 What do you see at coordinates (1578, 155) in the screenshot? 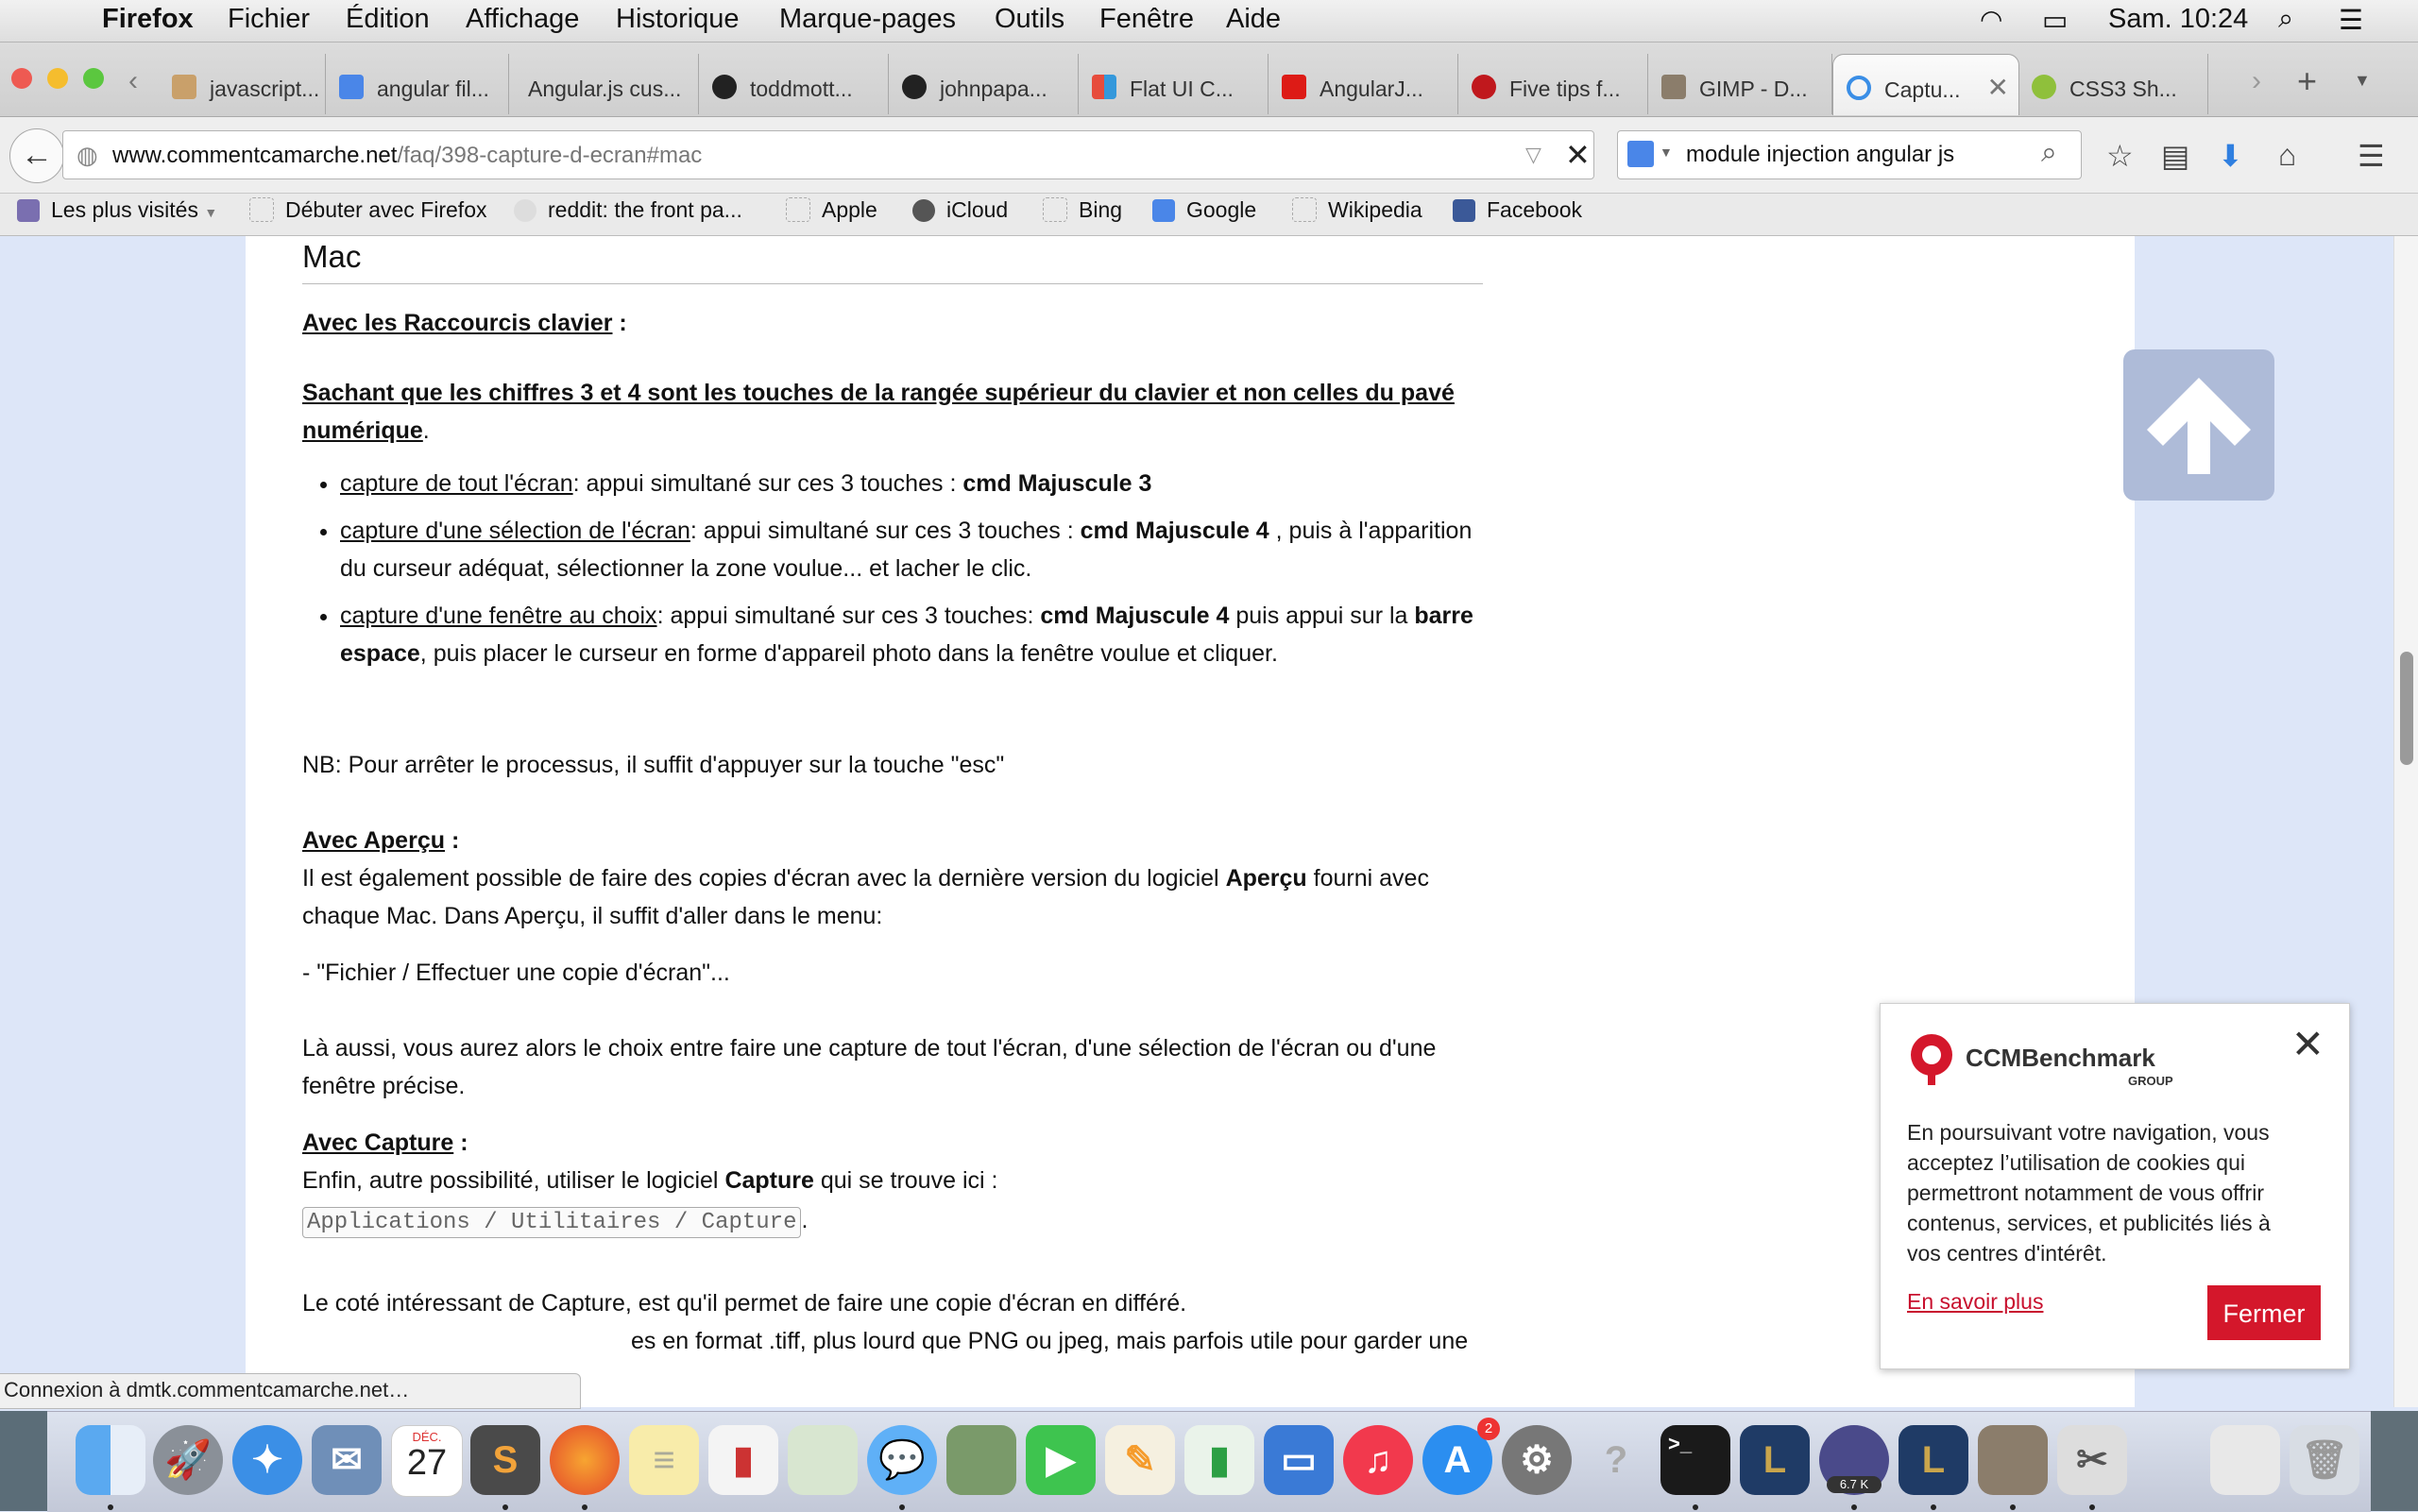
I see `stop-loading-icon: ✕` at bounding box center [1578, 155].